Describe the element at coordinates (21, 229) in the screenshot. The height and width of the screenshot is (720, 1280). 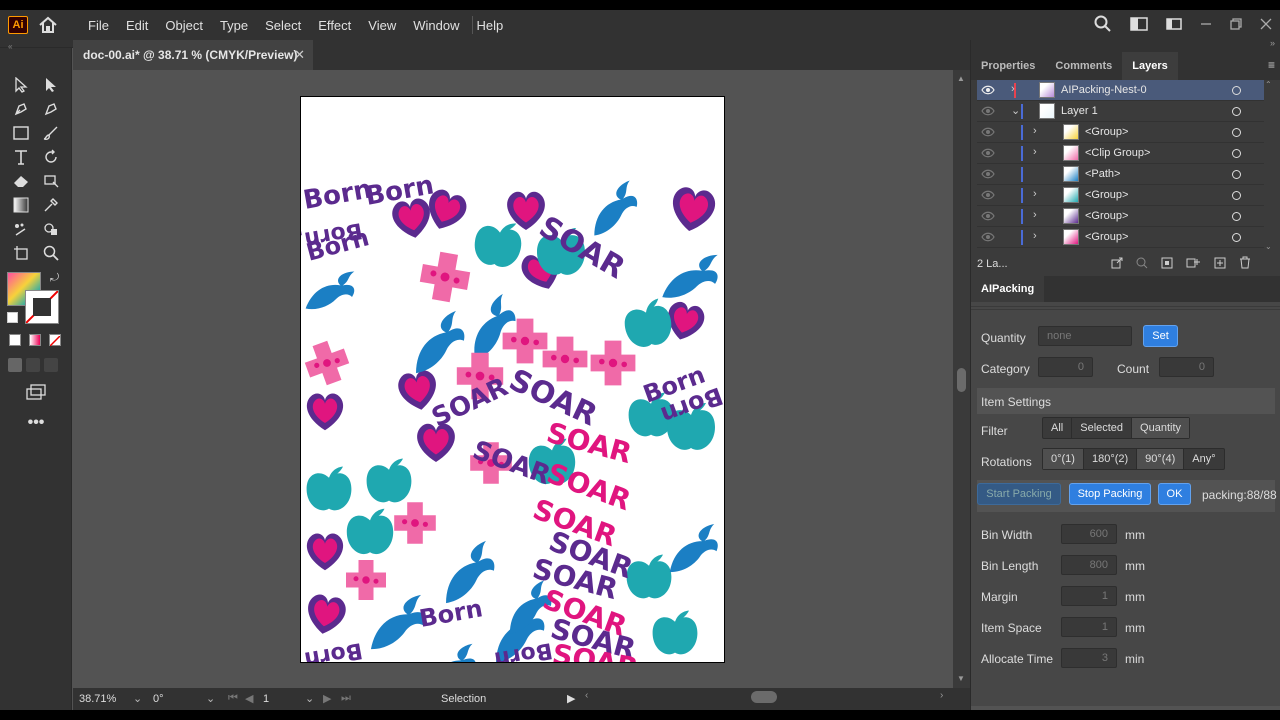
I see `symbol-sprayer-tool-icon` at that location.